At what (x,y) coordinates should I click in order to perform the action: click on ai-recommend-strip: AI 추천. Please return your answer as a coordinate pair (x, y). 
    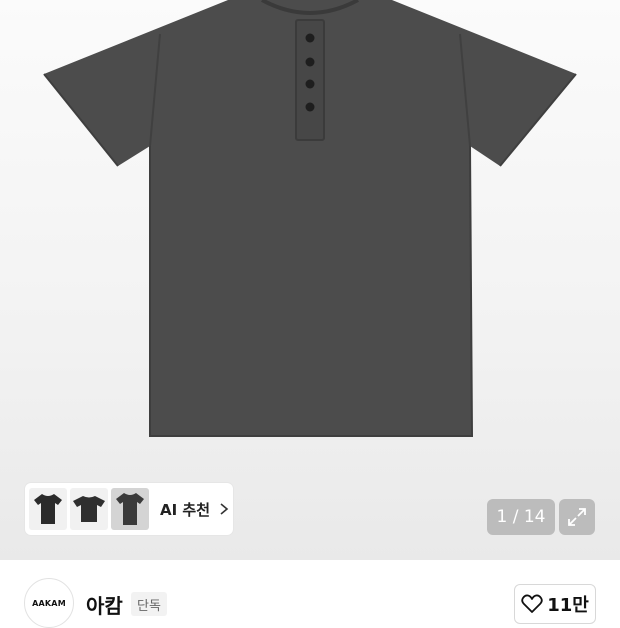
    Looking at the image, I should click on (129, 509).